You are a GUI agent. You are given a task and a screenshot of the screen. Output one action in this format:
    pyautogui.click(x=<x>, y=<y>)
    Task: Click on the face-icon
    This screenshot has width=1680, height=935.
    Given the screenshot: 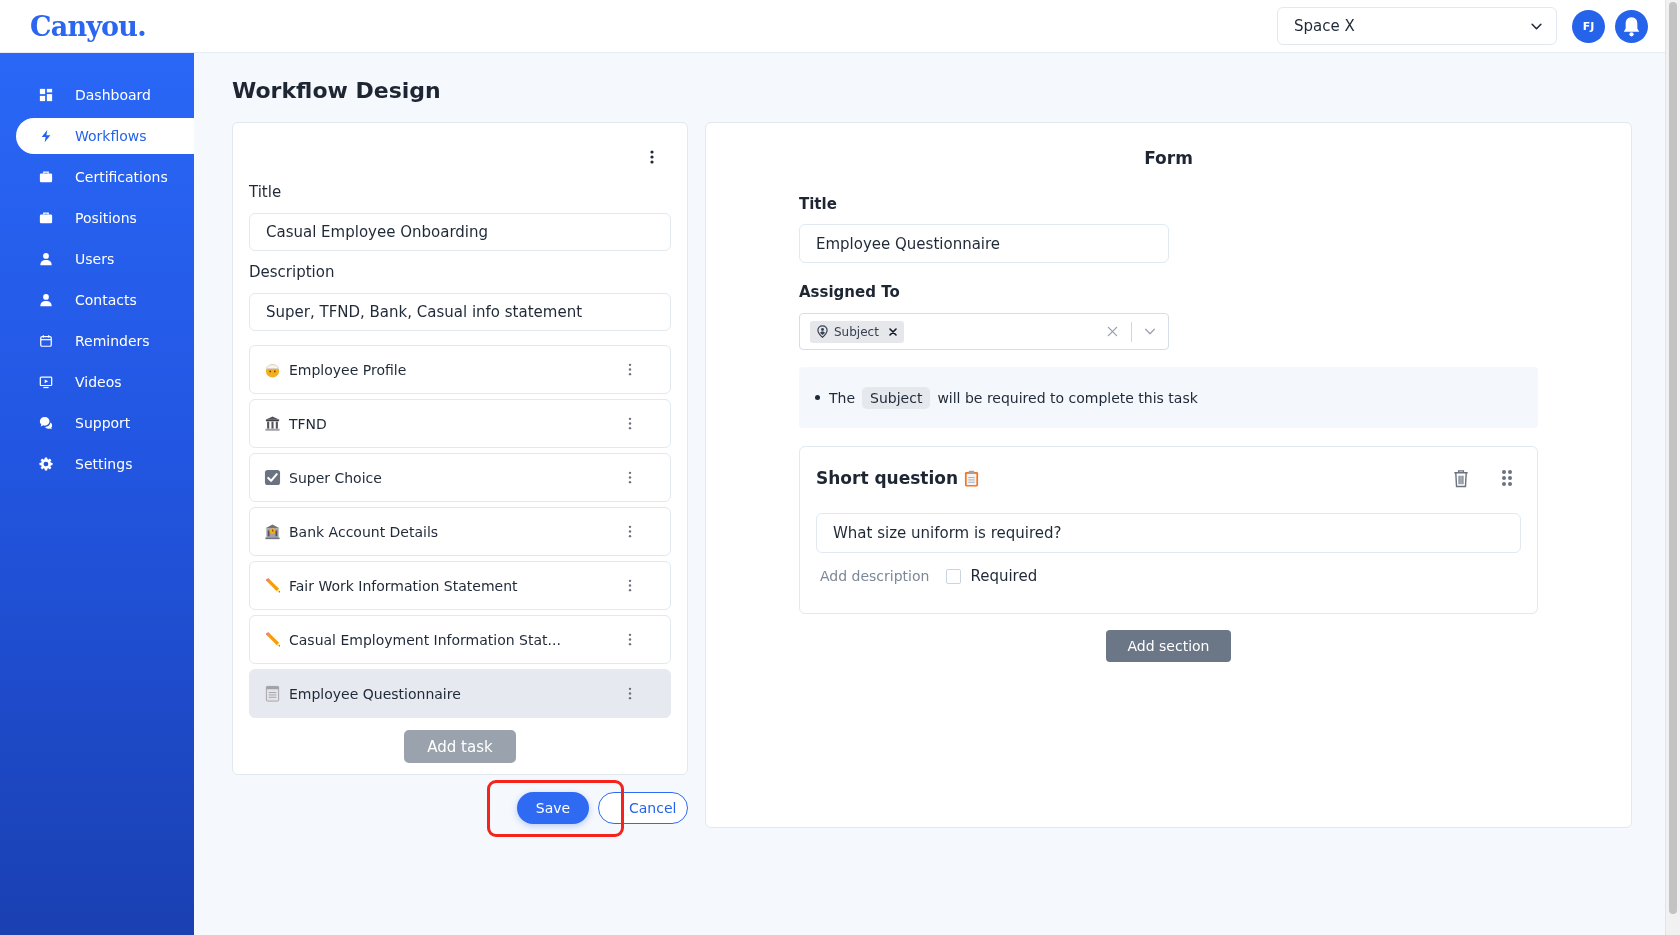 What is the action you would take?
    pyautogui.click(x=272, y=369)
    